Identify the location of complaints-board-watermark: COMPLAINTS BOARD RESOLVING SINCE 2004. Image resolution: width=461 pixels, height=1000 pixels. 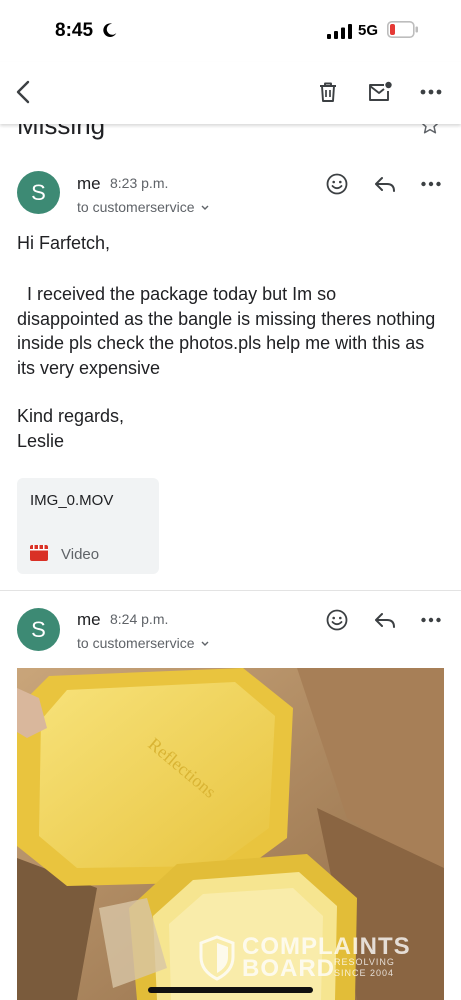
(318, 958).